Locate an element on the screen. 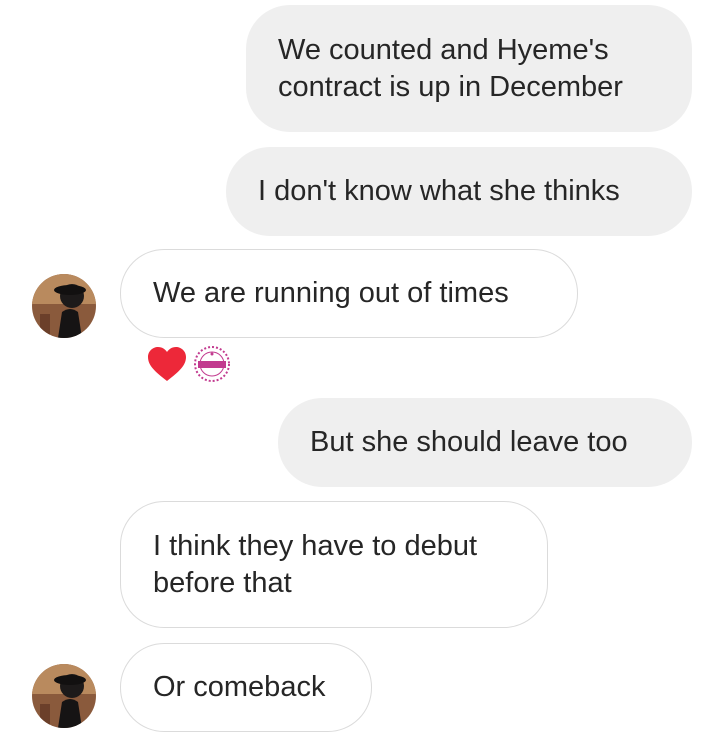  message-text-line: I think they have to debut is located at coordinates (315, 545).